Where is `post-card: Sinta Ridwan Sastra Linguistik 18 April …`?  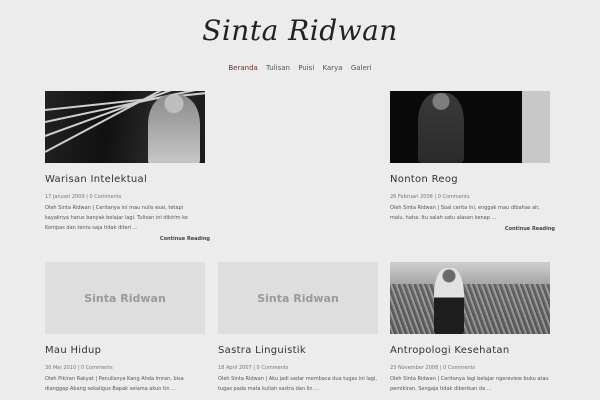
post-card: Sinta Ridwan Sastra Linguistik 18 April … is located at coordinates (300, 328).